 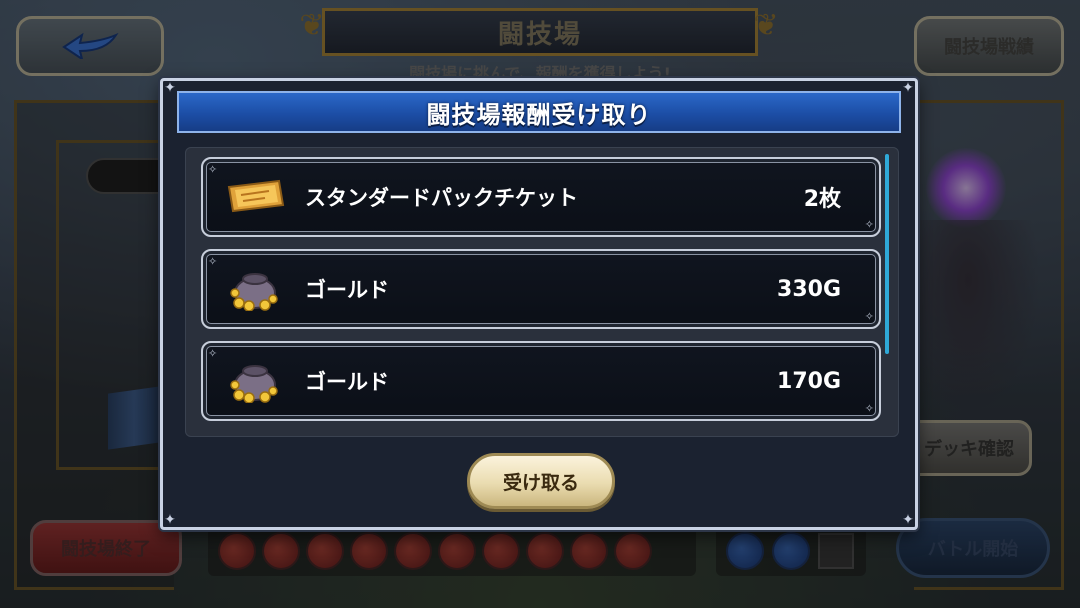 I want to click on dialog-title: 闘技場報酬受け取り, so click(x=539, y=114).